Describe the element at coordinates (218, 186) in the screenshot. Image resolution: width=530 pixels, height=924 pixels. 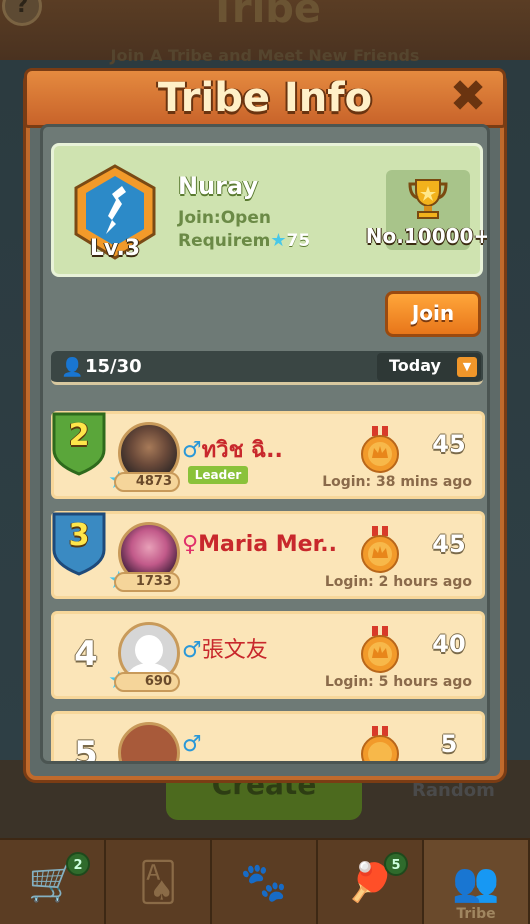
I see `tribe-name: Nuray` at that location.